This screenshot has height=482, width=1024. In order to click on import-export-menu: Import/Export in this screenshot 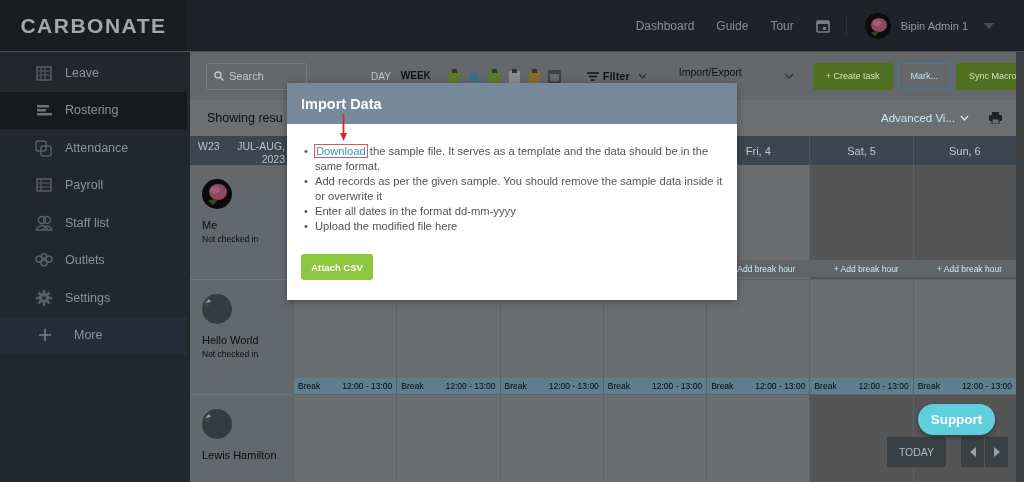, I will do `click(710, 72)`.